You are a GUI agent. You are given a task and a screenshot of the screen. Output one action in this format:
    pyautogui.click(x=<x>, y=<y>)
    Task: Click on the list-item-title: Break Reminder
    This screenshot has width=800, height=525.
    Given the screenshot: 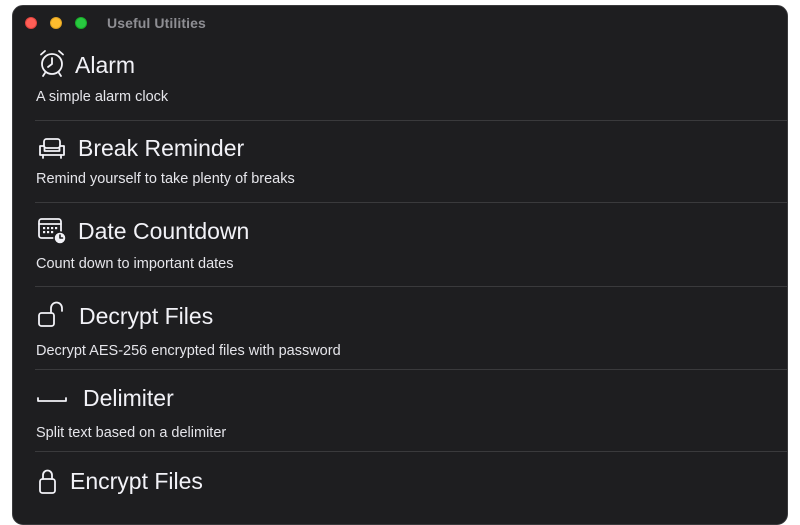 What is the action you would take?
    pyautogui.click(x=161, y=148)
    